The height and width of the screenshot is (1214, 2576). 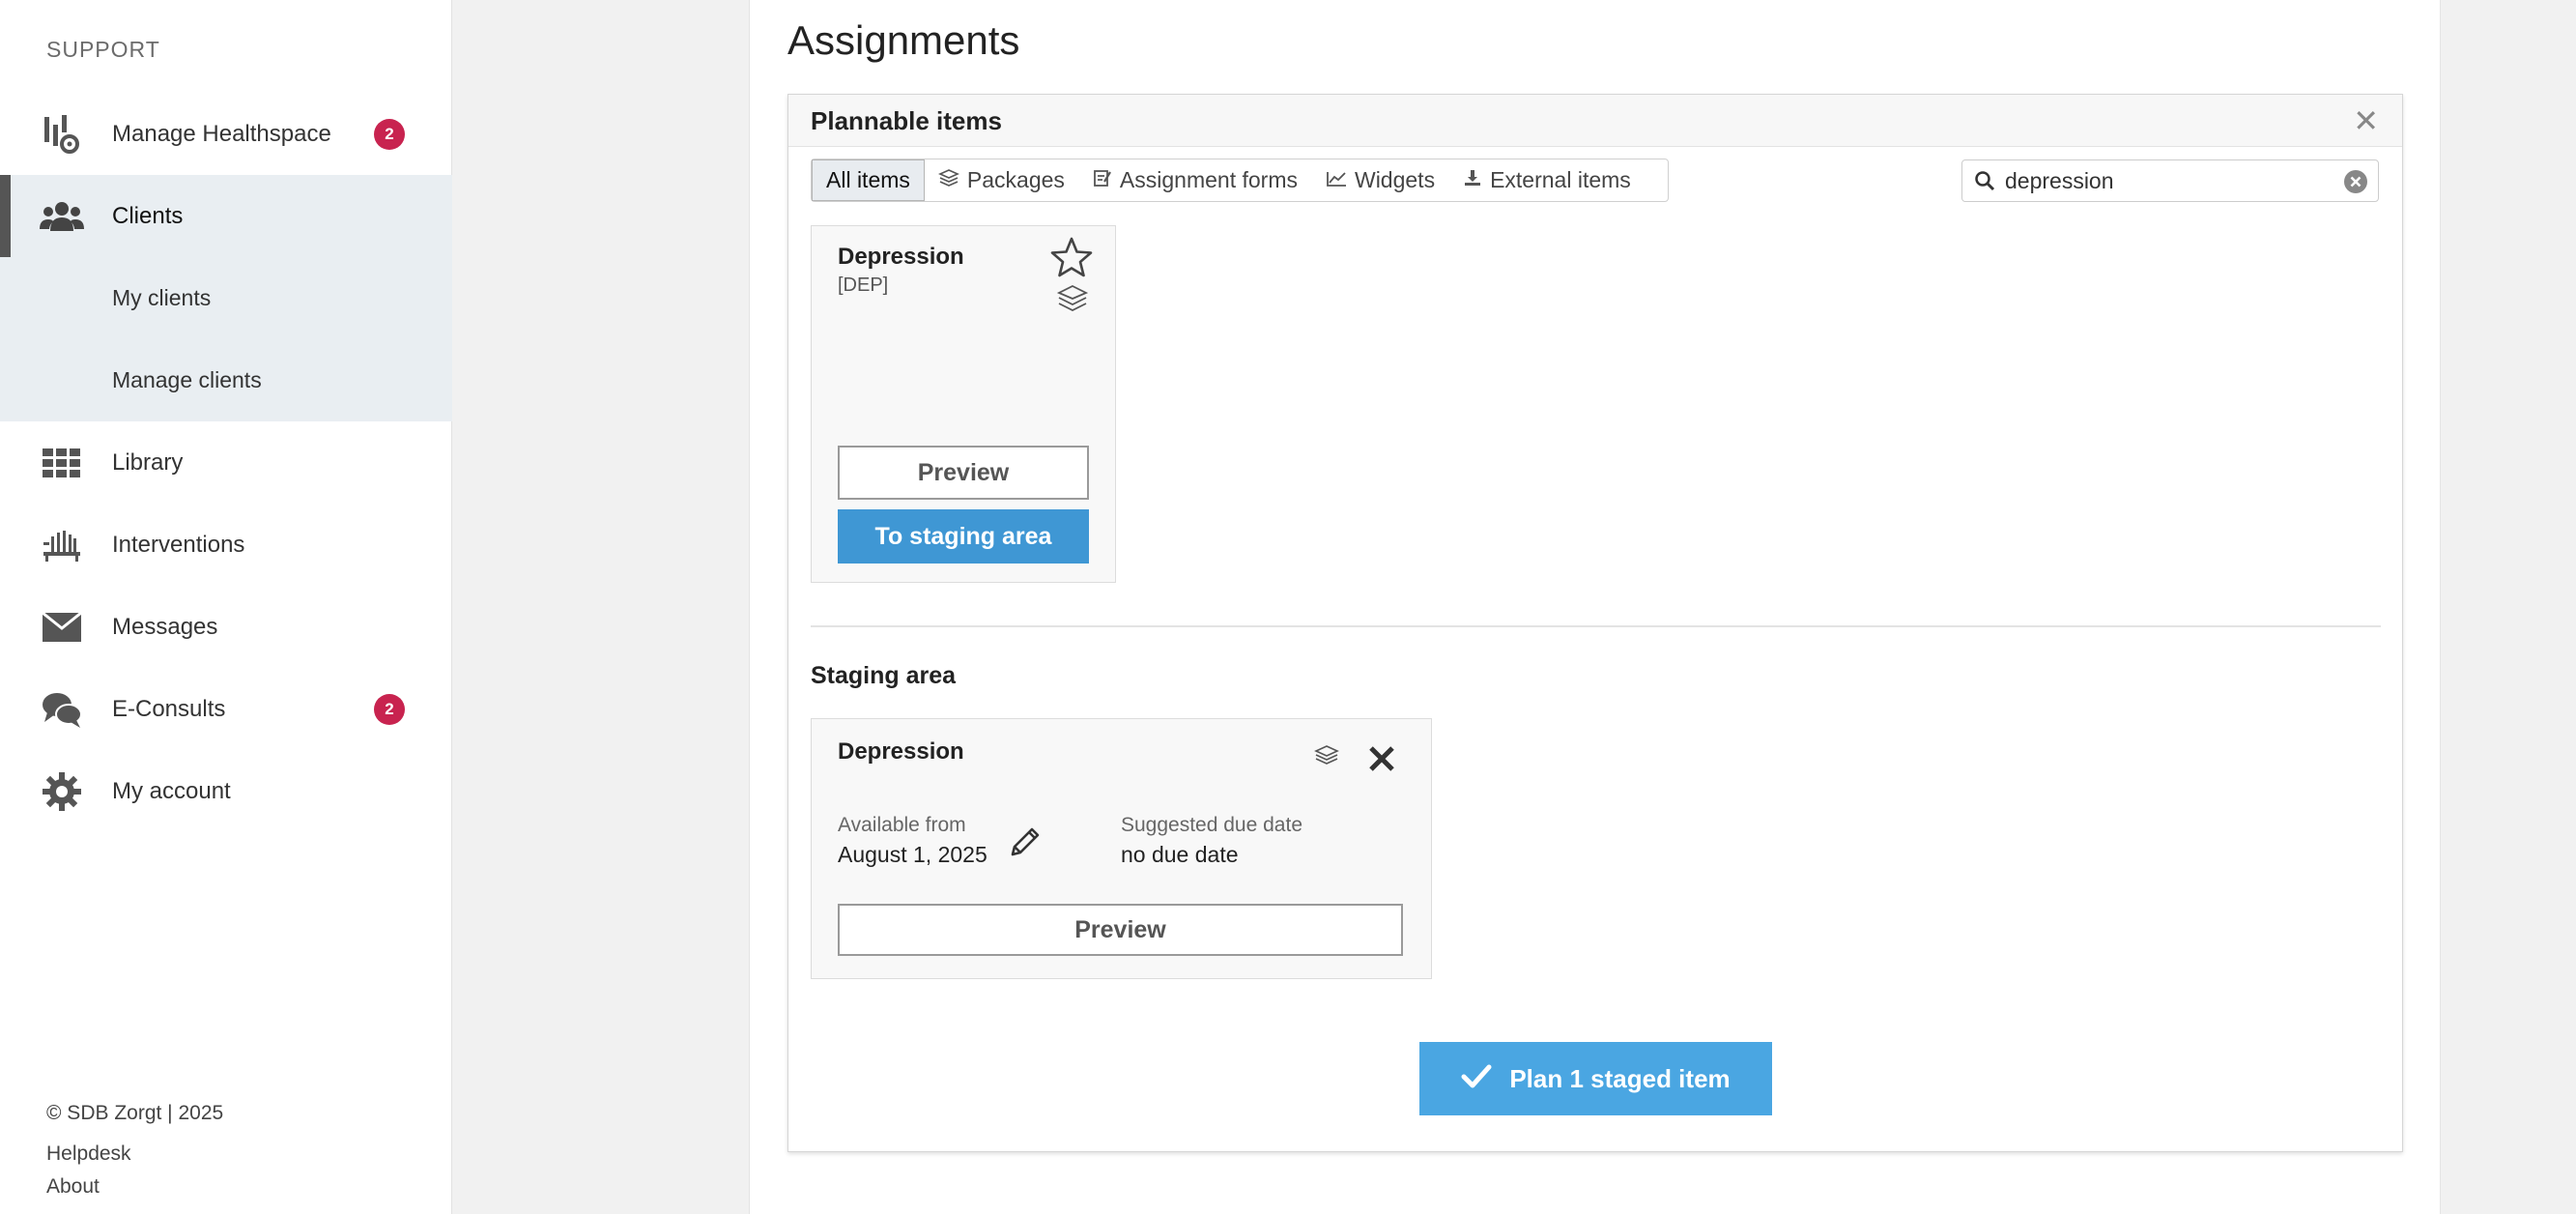 What do you see at coordinates (179, 544) in the screenshot?
I see `sidebar-item-label: Interventions` at bounding box center [179, 544].